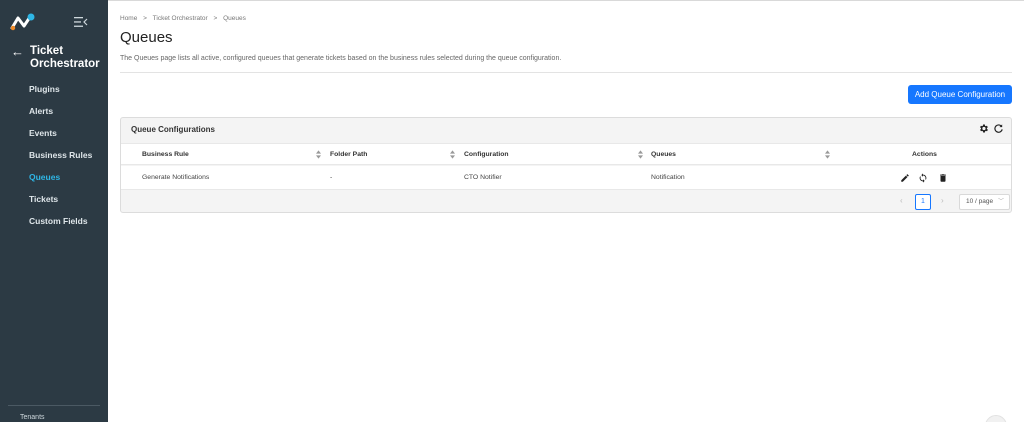  I want to click on gear-icon, so click(983, 128).